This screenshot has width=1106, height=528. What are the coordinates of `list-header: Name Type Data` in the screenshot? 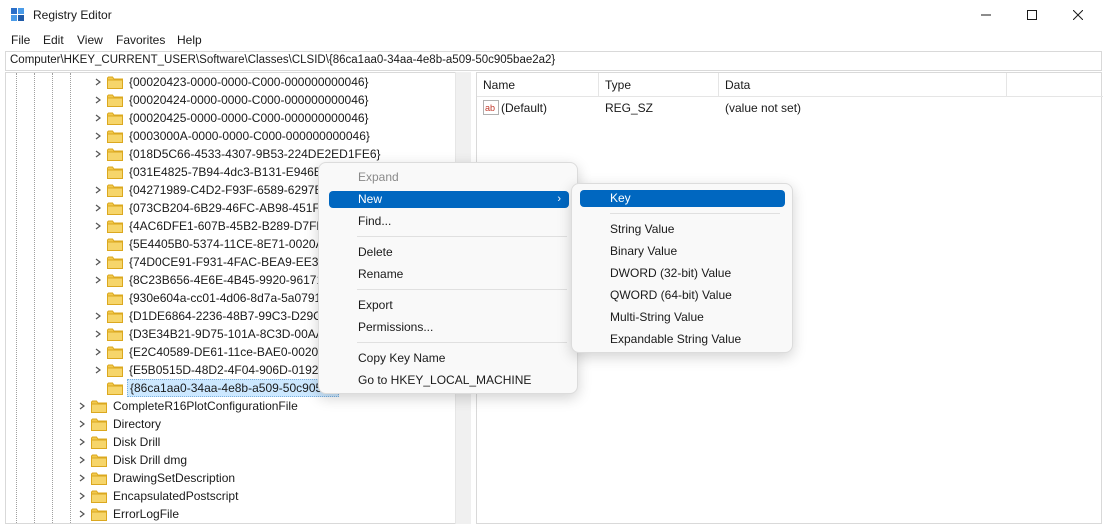 It's located at (790, 85).